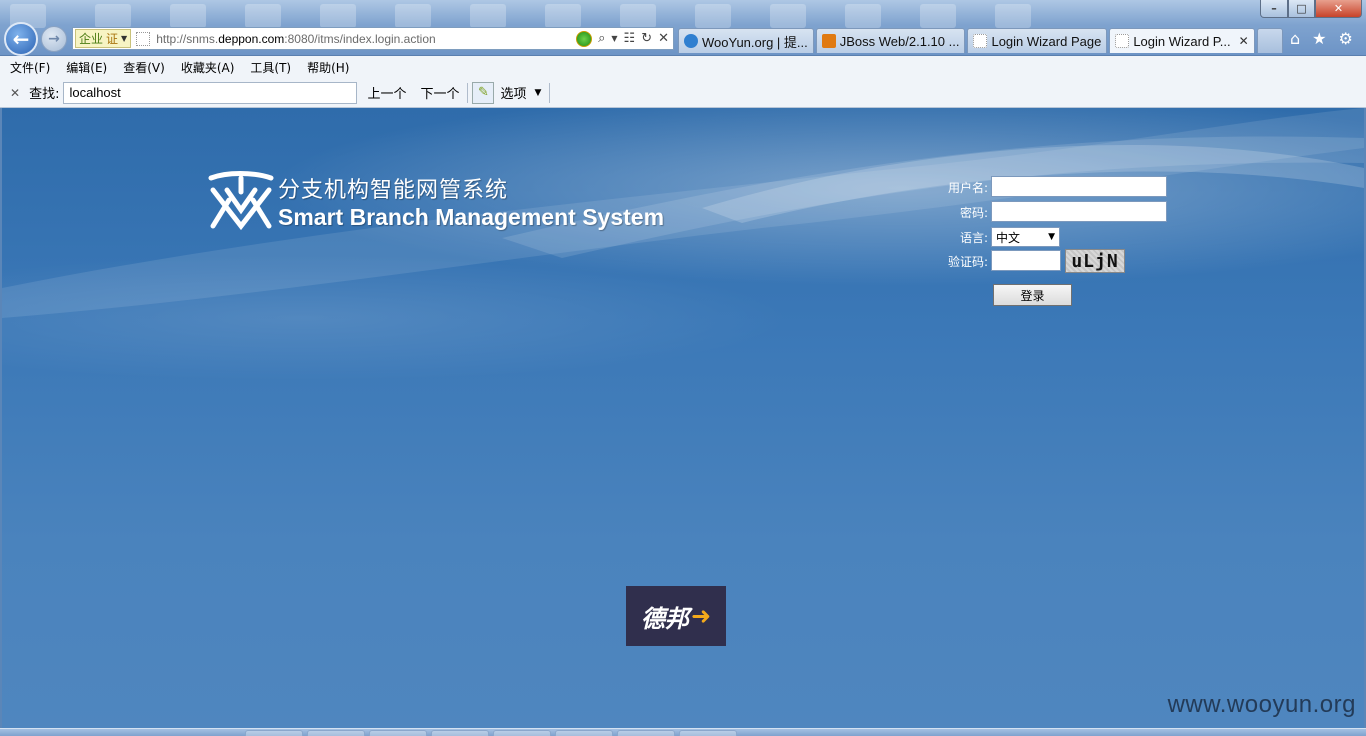 This screenshot has width=1366, height=736. Describe the element at coordinates (210, 92) in the screenshot. I see `find-input` at that location.